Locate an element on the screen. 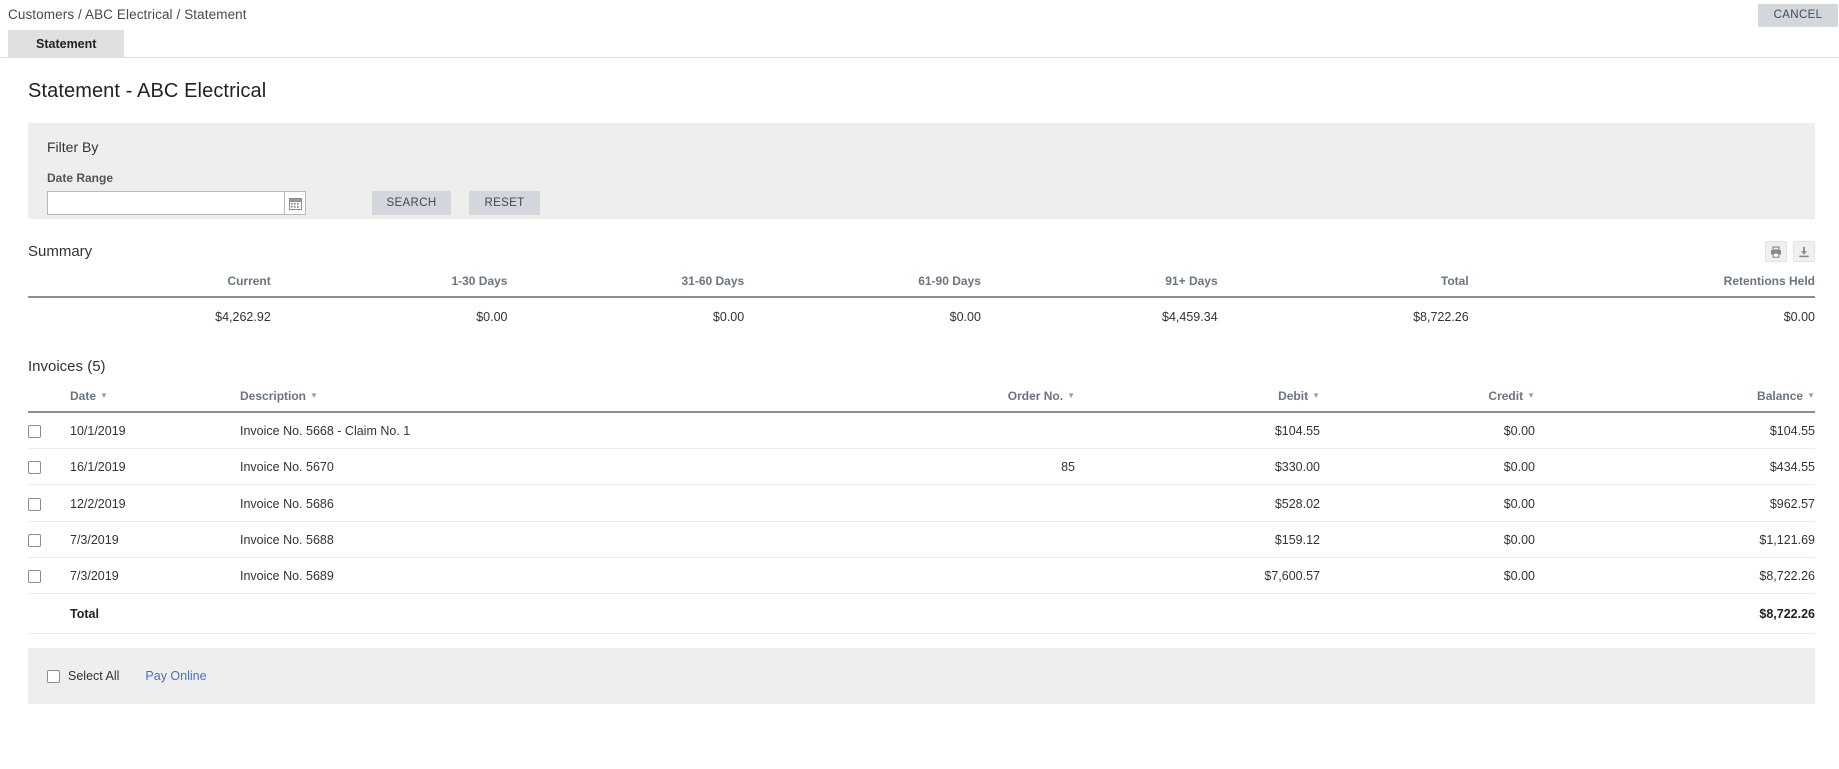 This screenshot has height=769, width=1839. pay-online-link: Pay Online is located at coordinates (175, 676).